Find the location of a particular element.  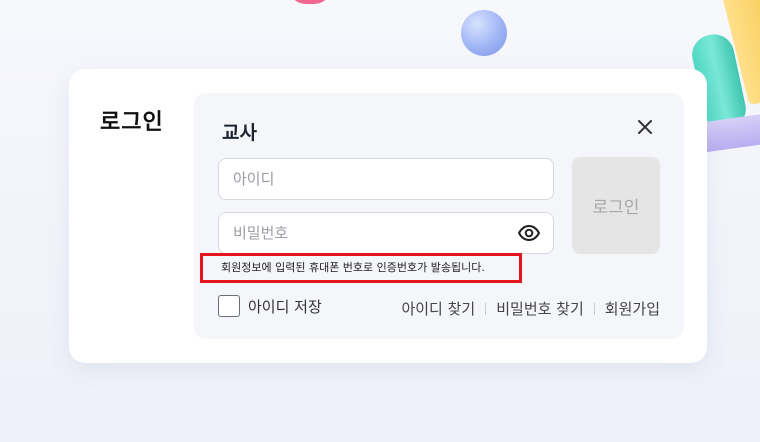

remember-id-toggle: 아이디 저장 is located at coordinates (270, 306).